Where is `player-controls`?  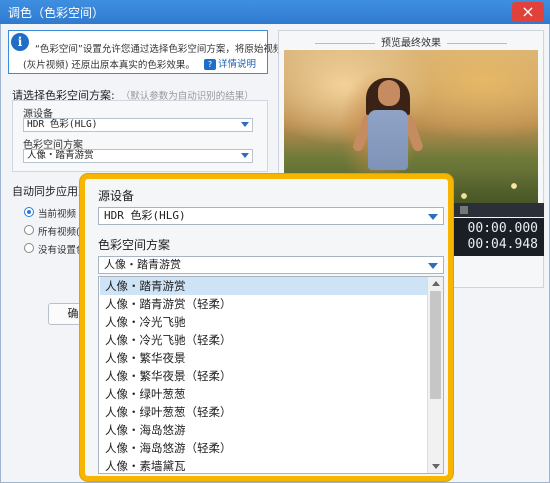 player-controls is located at coordinates (492, 210).